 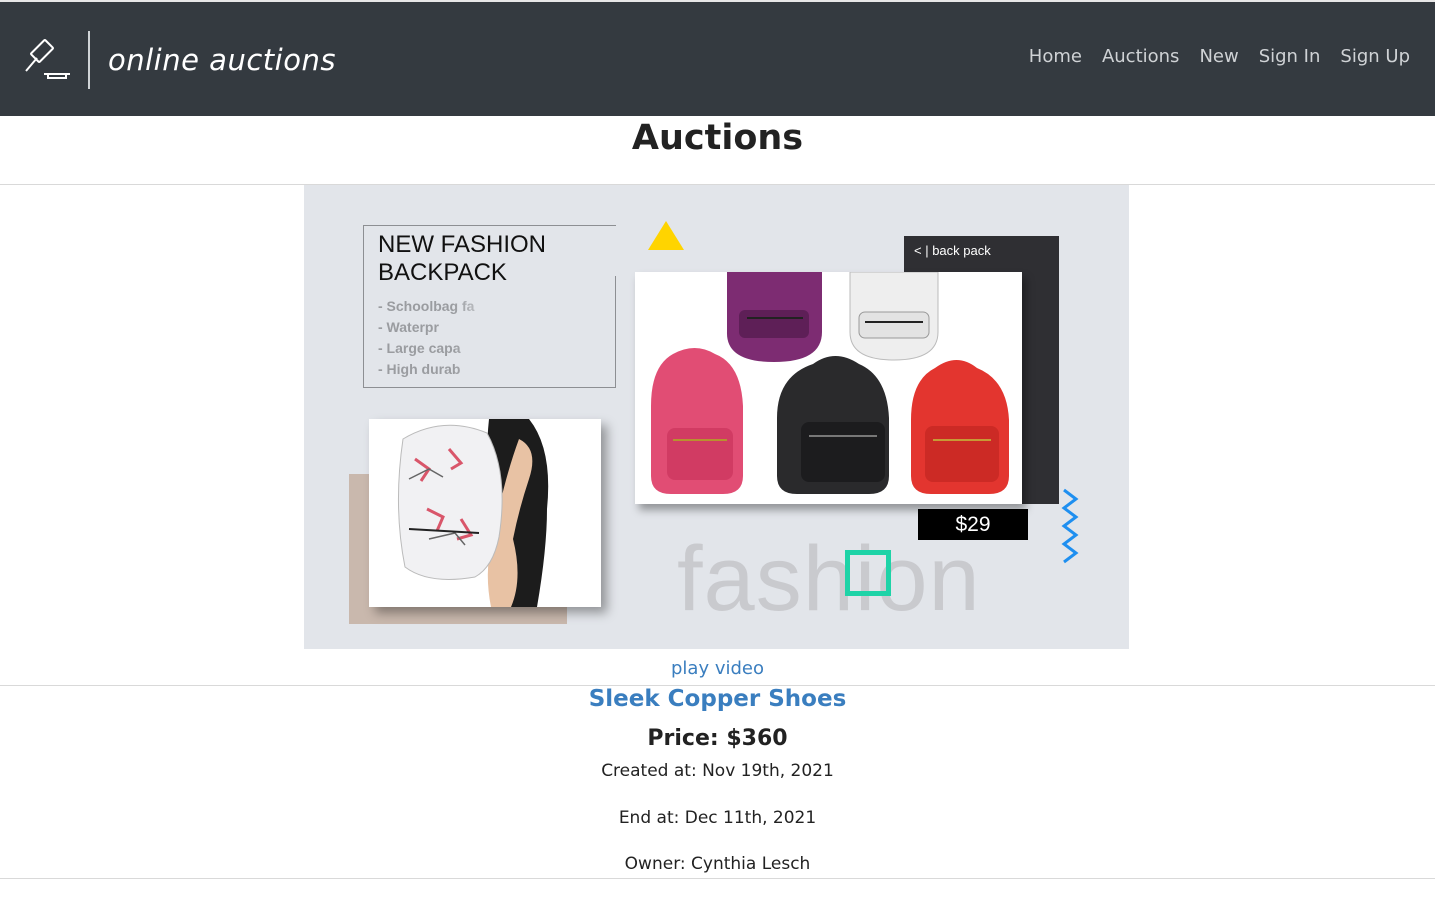 What do you see at coordinates (829, 579) in the screenshot?
I see `fashion-watermark: fashion` at bounding box center [829, 579].